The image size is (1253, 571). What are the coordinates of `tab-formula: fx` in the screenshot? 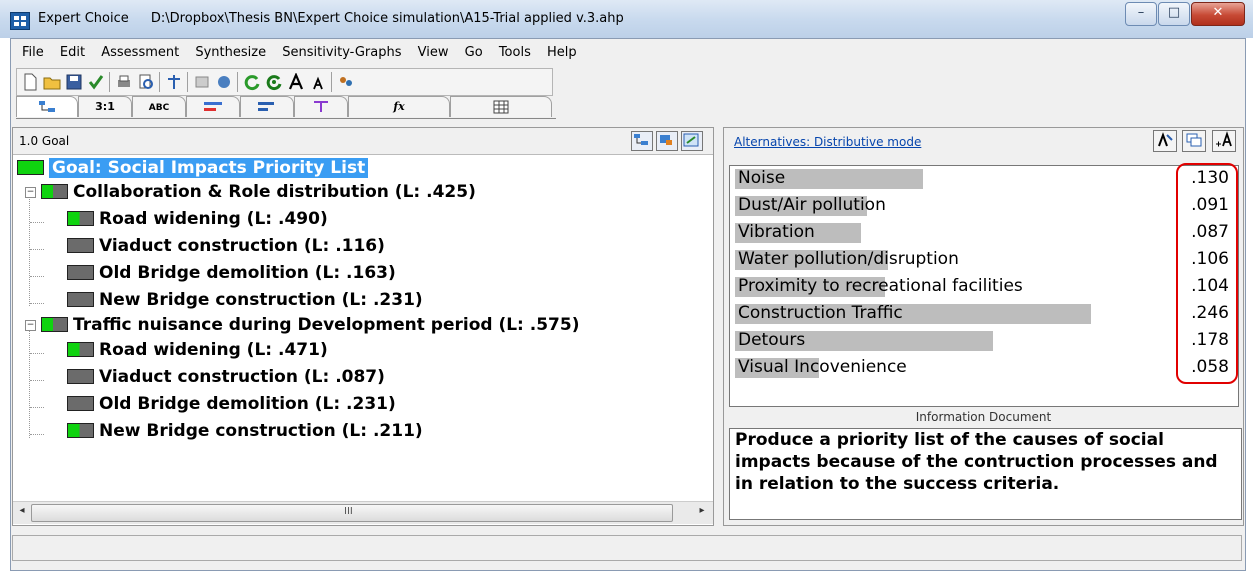 It's located at (399, 106).